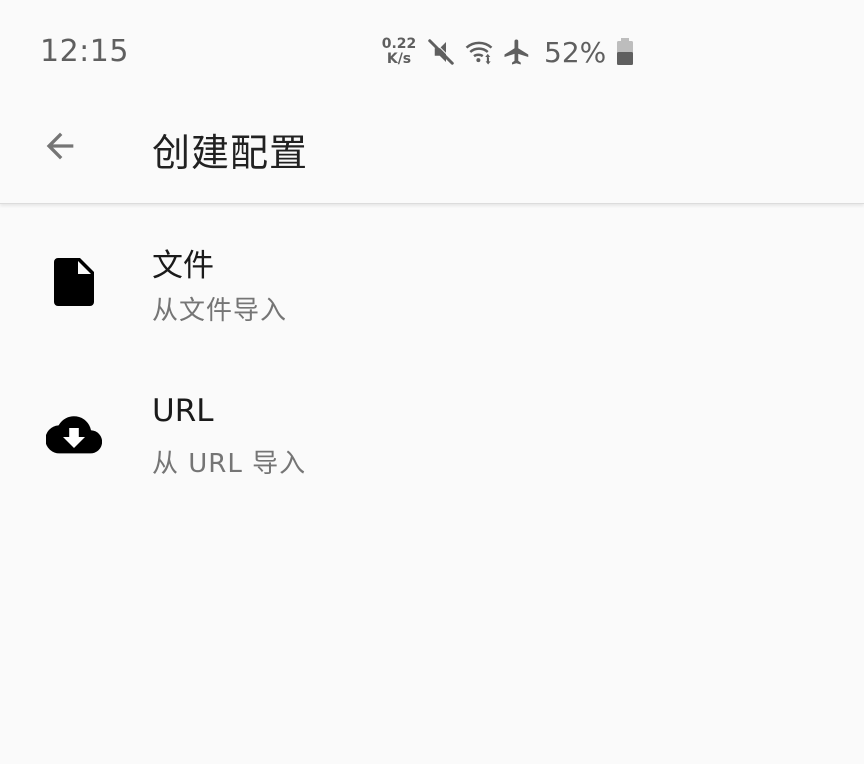 Image resolution: width=864 pixels, height=764 pixels. Describe the element at coordinates (432, 152) in the screenshot. I see `app-bar: 创建配置` at that location.